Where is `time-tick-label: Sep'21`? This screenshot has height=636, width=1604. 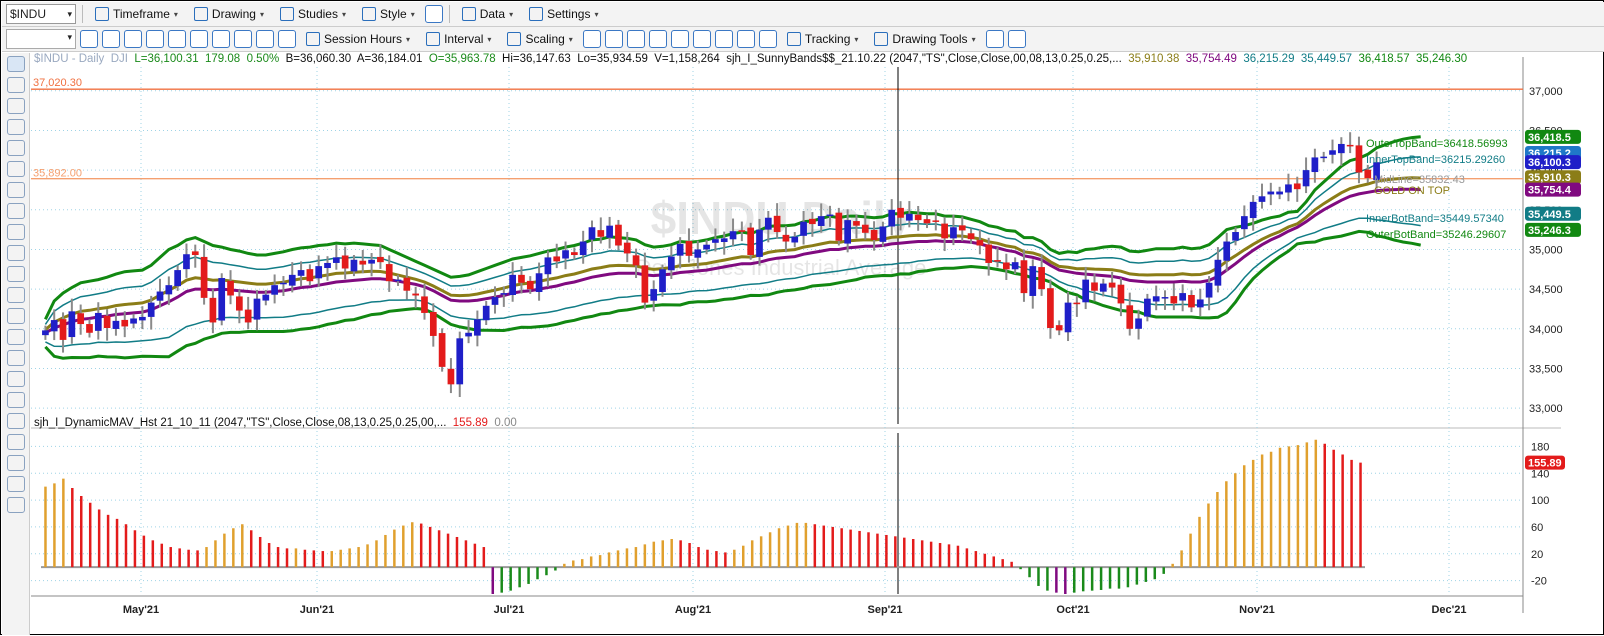
time-tick-label: Sep'21 is located at coordinates (884, 610).